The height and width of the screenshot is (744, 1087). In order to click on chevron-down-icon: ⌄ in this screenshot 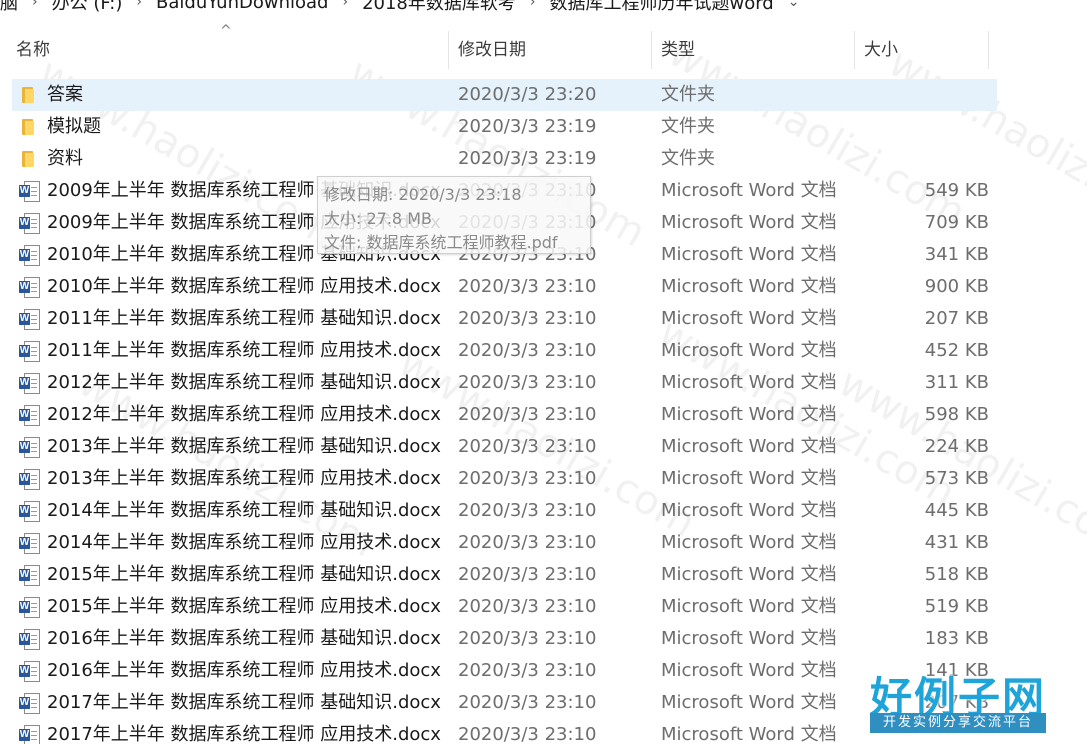, I will do `click(797, 5)`.